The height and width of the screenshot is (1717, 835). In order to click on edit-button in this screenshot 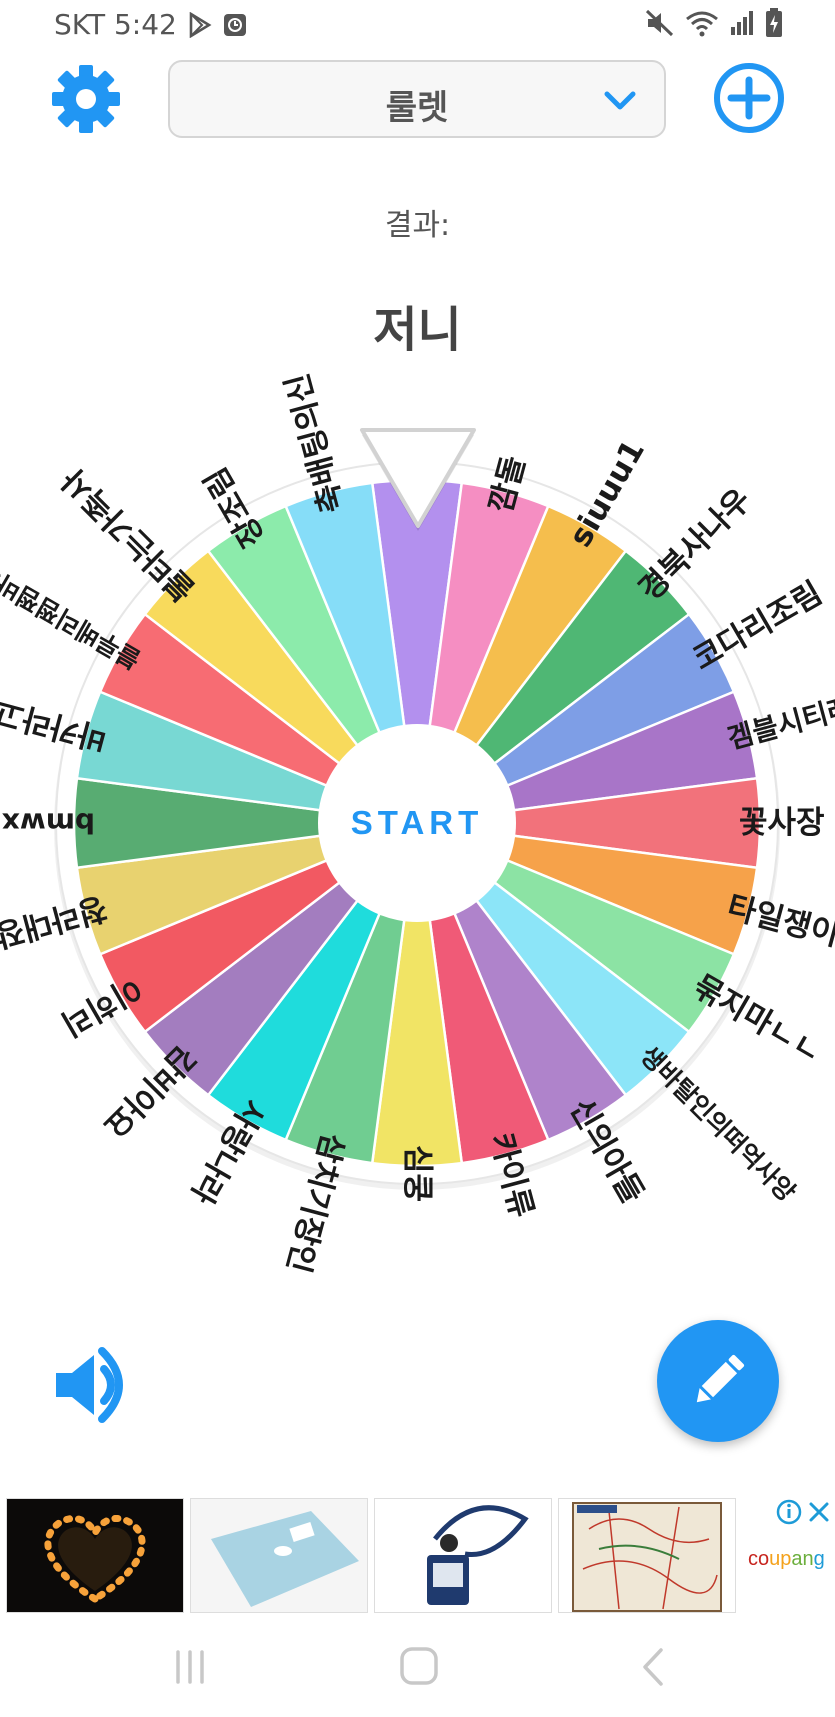, I will do `click(718, 1381)`.